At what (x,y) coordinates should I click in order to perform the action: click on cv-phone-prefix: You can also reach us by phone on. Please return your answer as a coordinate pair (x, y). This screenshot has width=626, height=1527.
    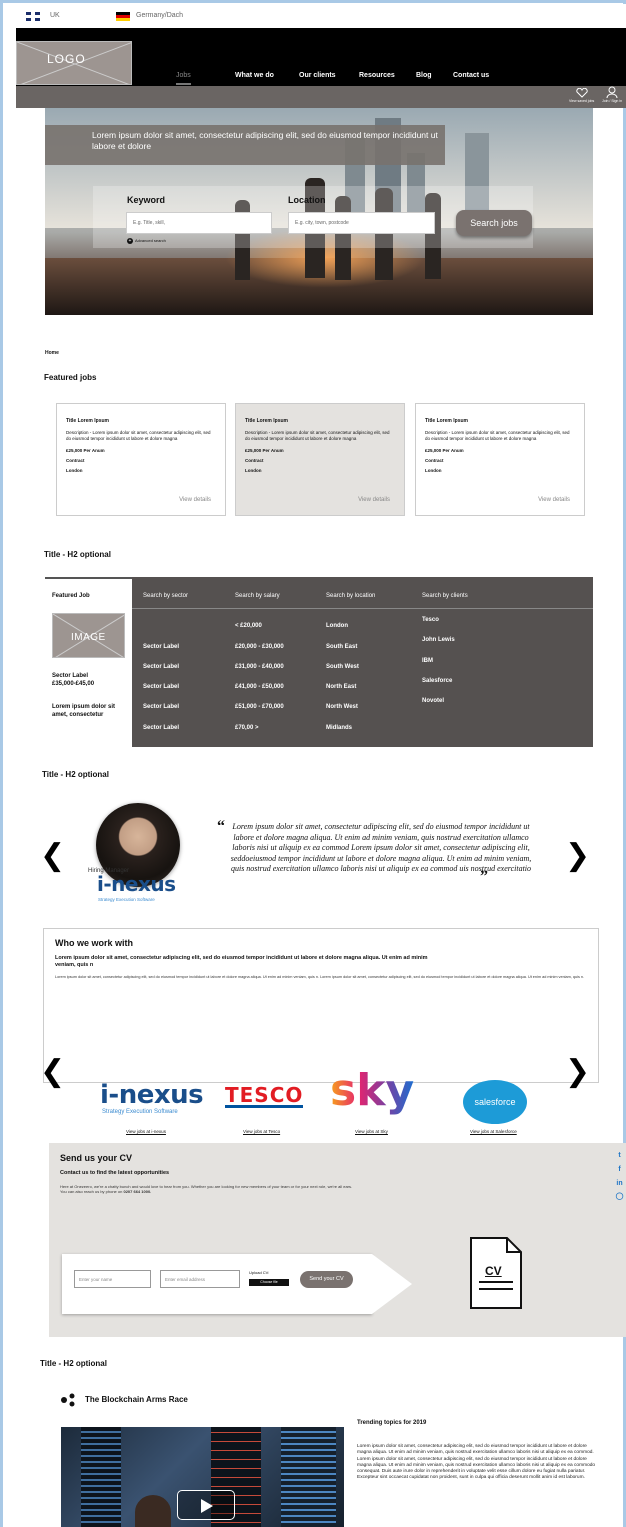
    Looking at the image, I should click on (92, 1191).